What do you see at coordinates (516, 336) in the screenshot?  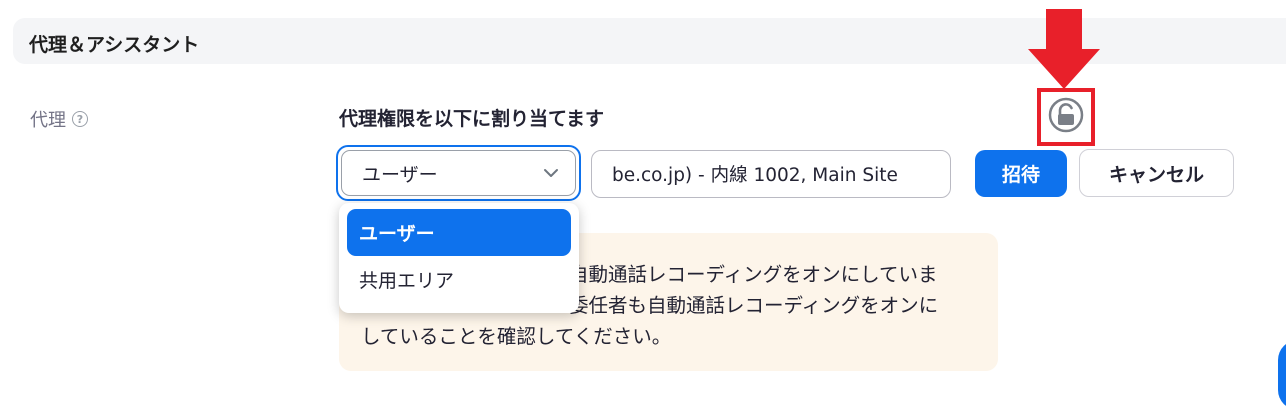 I see `notice-line: していることを確認してください。` at bounding box center [516, 336].